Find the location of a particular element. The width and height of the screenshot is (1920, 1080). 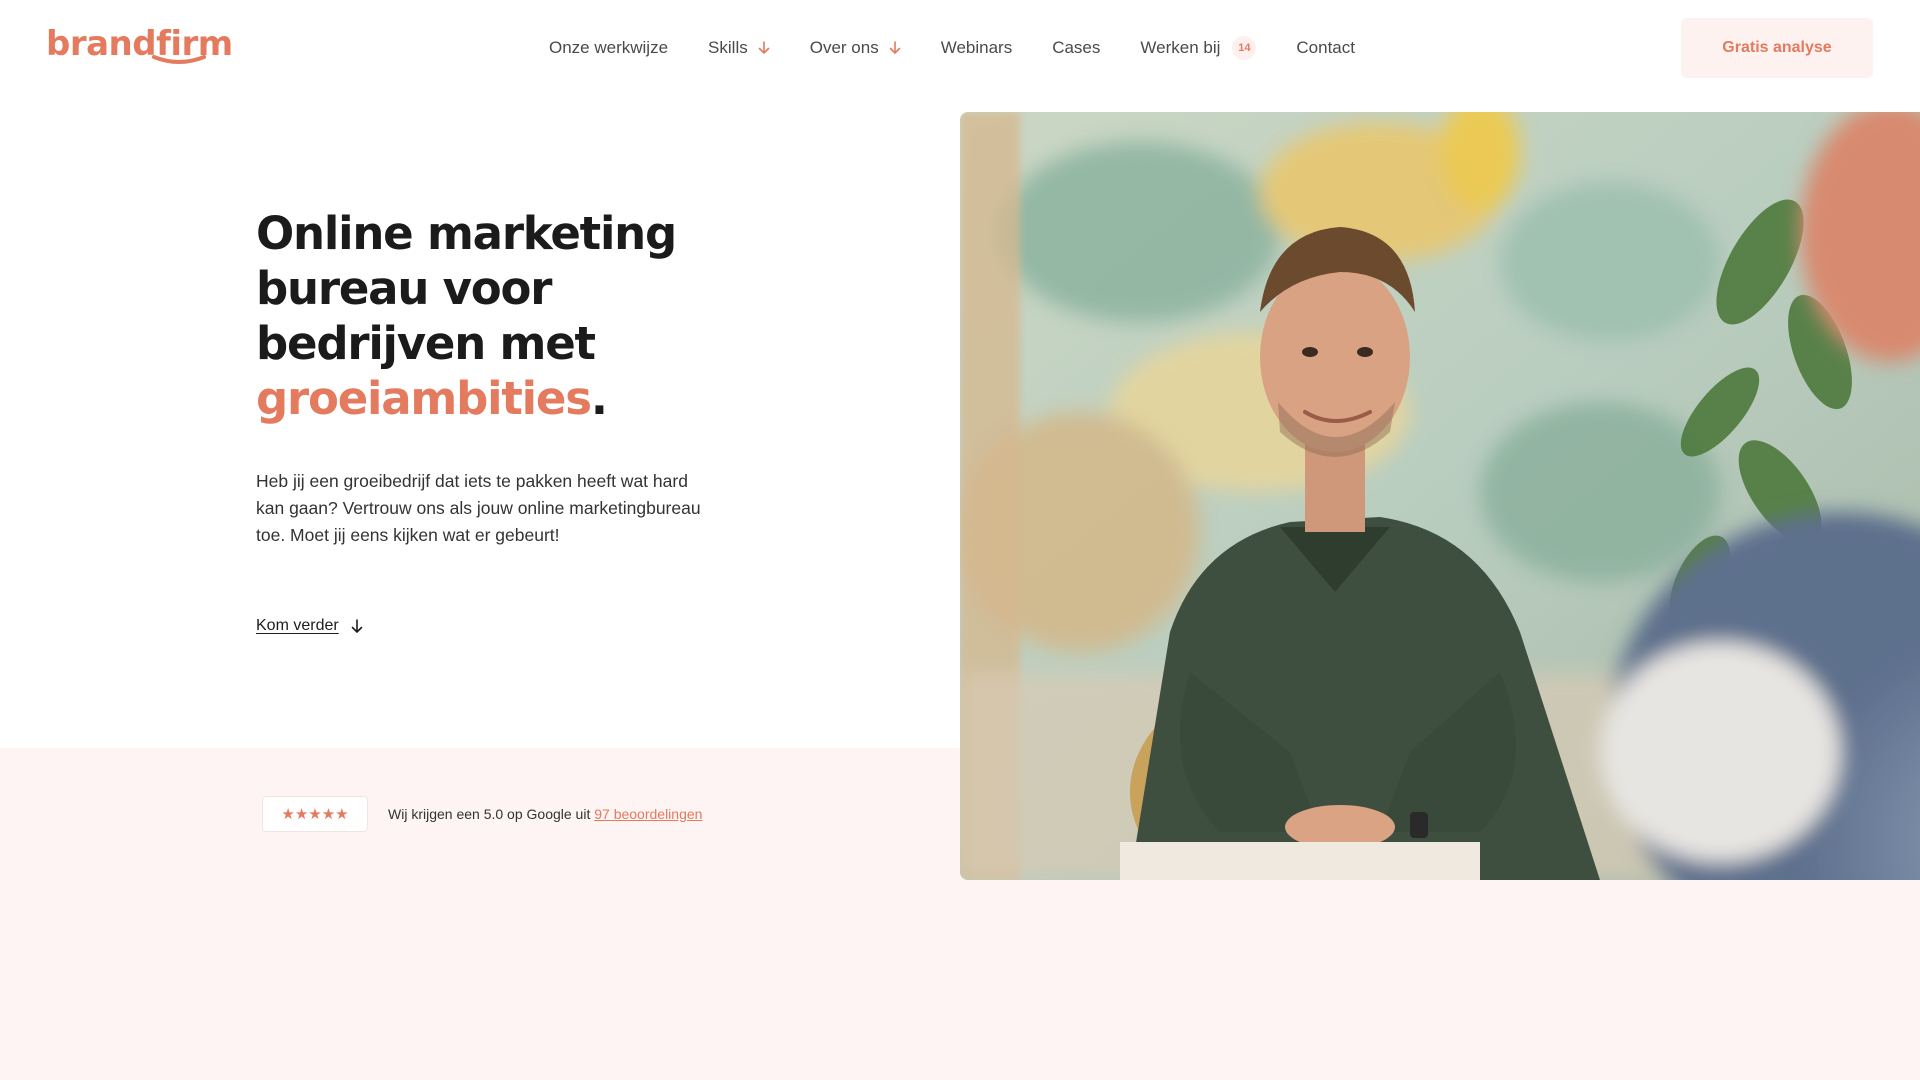

nav-label: Contact is located at coordinates (1325, 47).